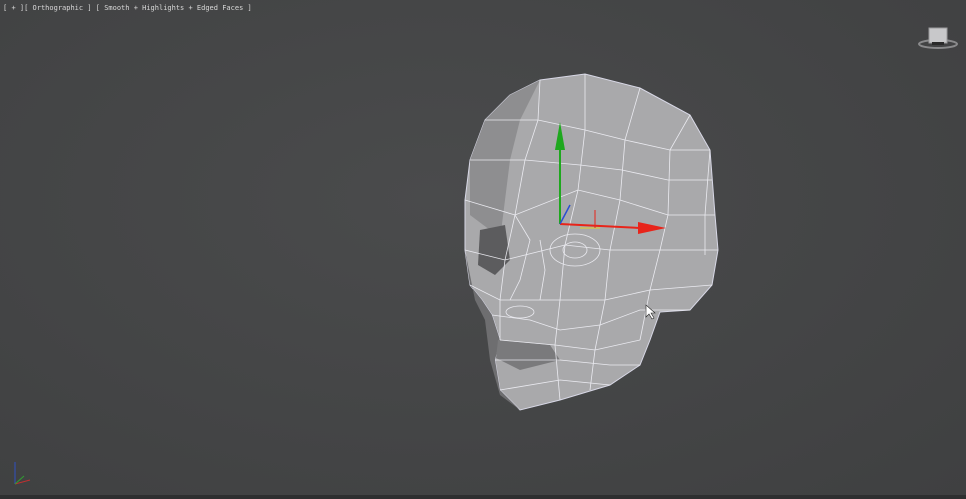  Describe the element at coordinates (483, 497) in the screenshot. I see `viewport-bottom-border` at that location.